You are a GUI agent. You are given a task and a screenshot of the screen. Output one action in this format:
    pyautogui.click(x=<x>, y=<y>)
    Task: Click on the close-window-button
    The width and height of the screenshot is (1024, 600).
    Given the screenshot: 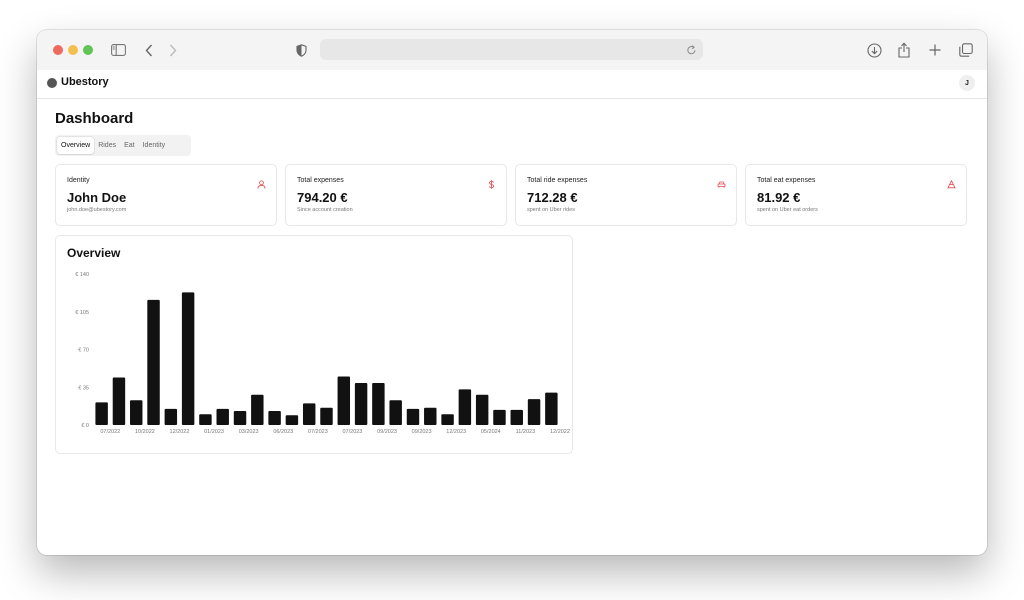 What is the action you would take?
    pyautogui.click(x=58, y=50)
    